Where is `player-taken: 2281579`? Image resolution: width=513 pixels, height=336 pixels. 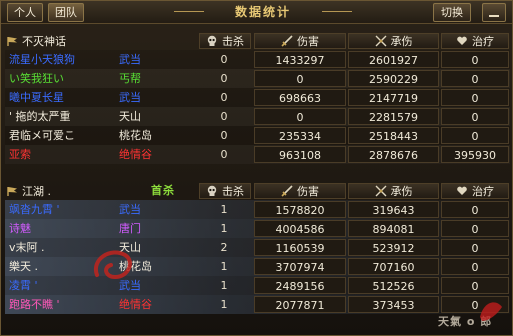
player-taken: 2281579 is located at coordinates (393, 116).